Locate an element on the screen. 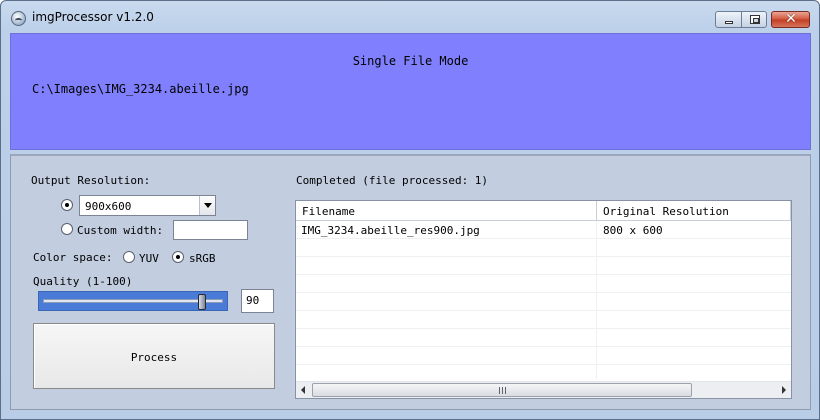 The width and height of the screenshot is (820, 420). column-divider is located at coordinates (596, 300).